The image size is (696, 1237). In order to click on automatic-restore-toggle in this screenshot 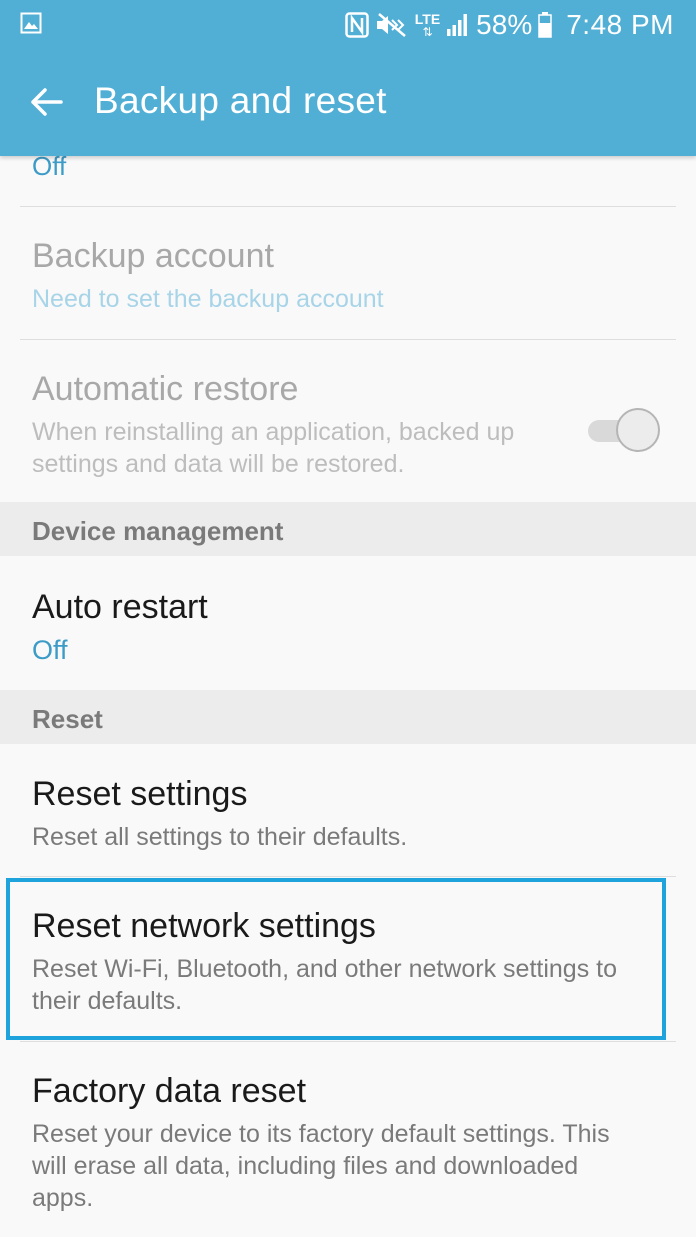, I will do `click(624, 431)`.